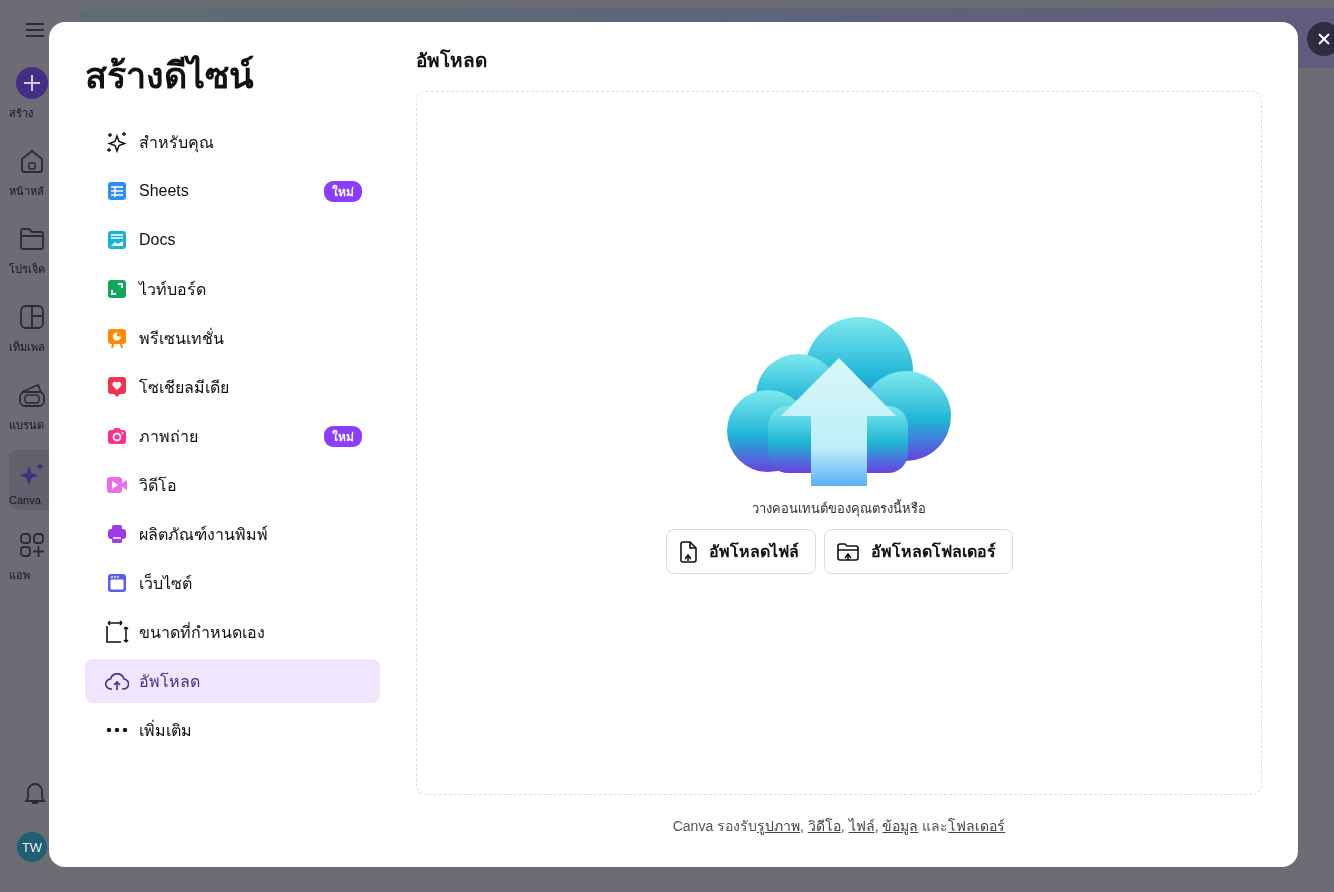 This screenshot has width=1334, height=892. I want to click on menu-item: ขนาดที่กำหนดเอง, so click(232, 632).